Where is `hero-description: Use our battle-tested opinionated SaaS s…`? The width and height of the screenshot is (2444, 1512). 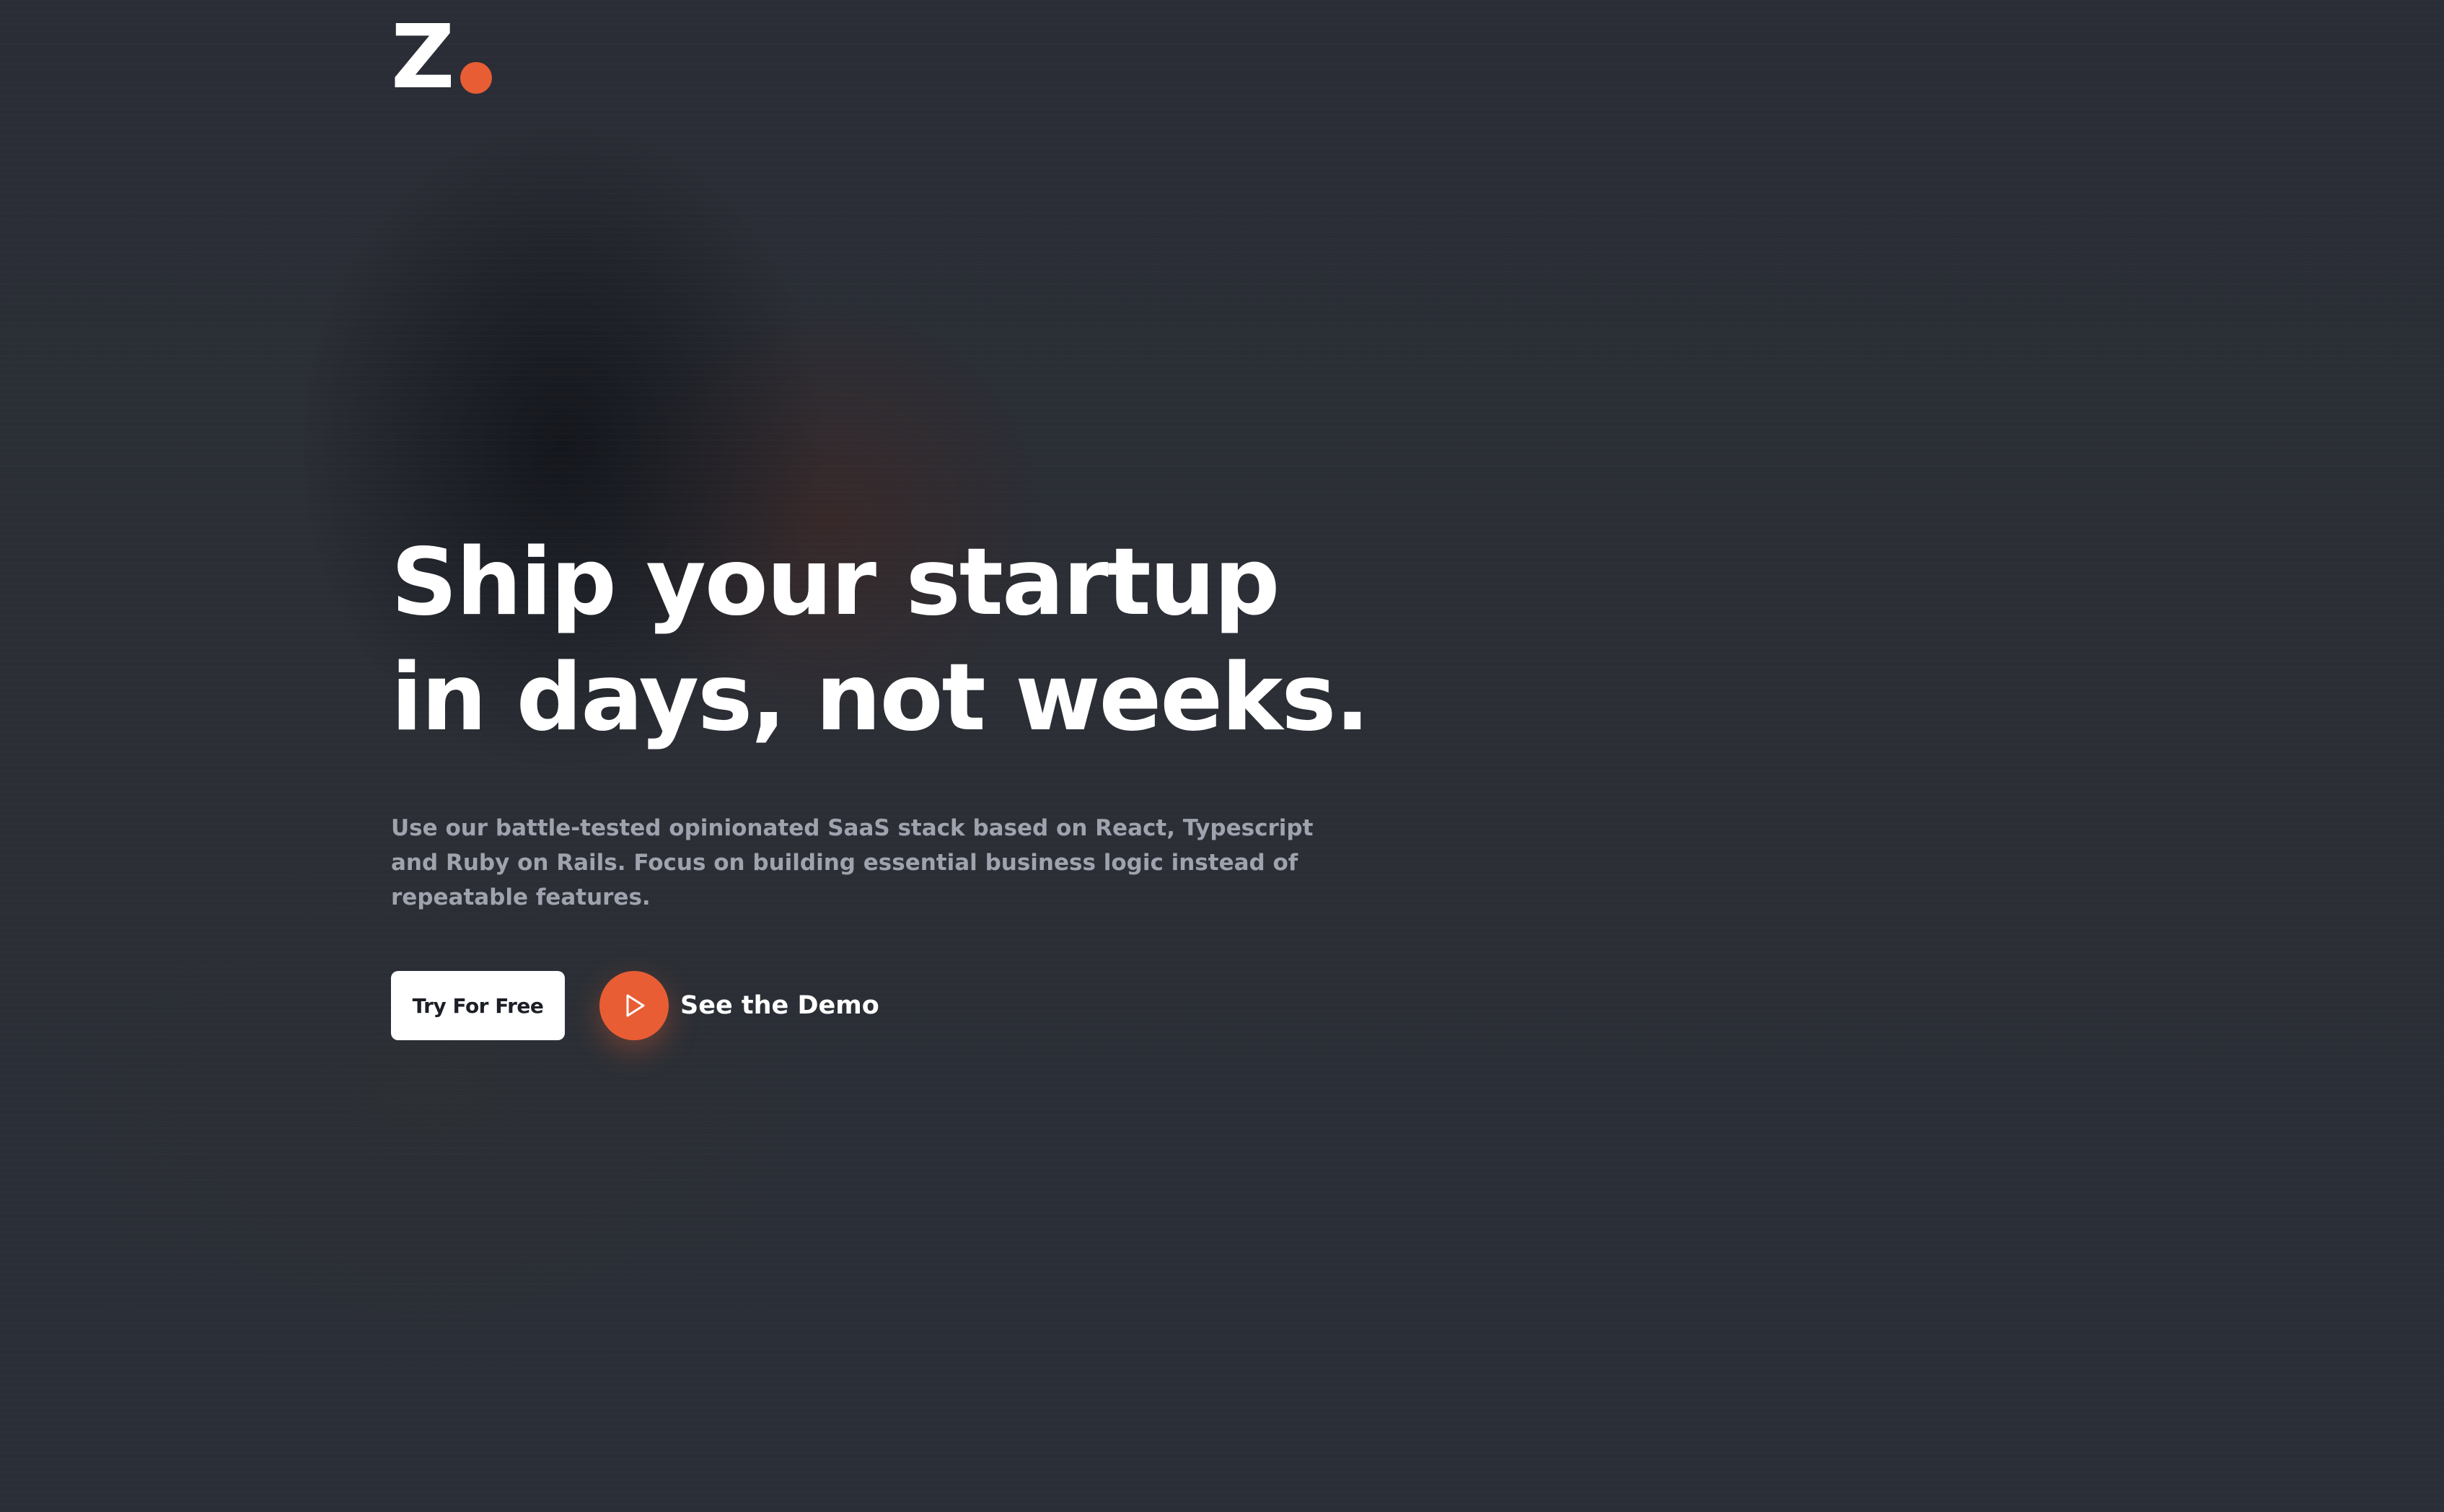 hero-description: Use our battle-tested opinionated SaaS s… is located at coordinates (852, 863).